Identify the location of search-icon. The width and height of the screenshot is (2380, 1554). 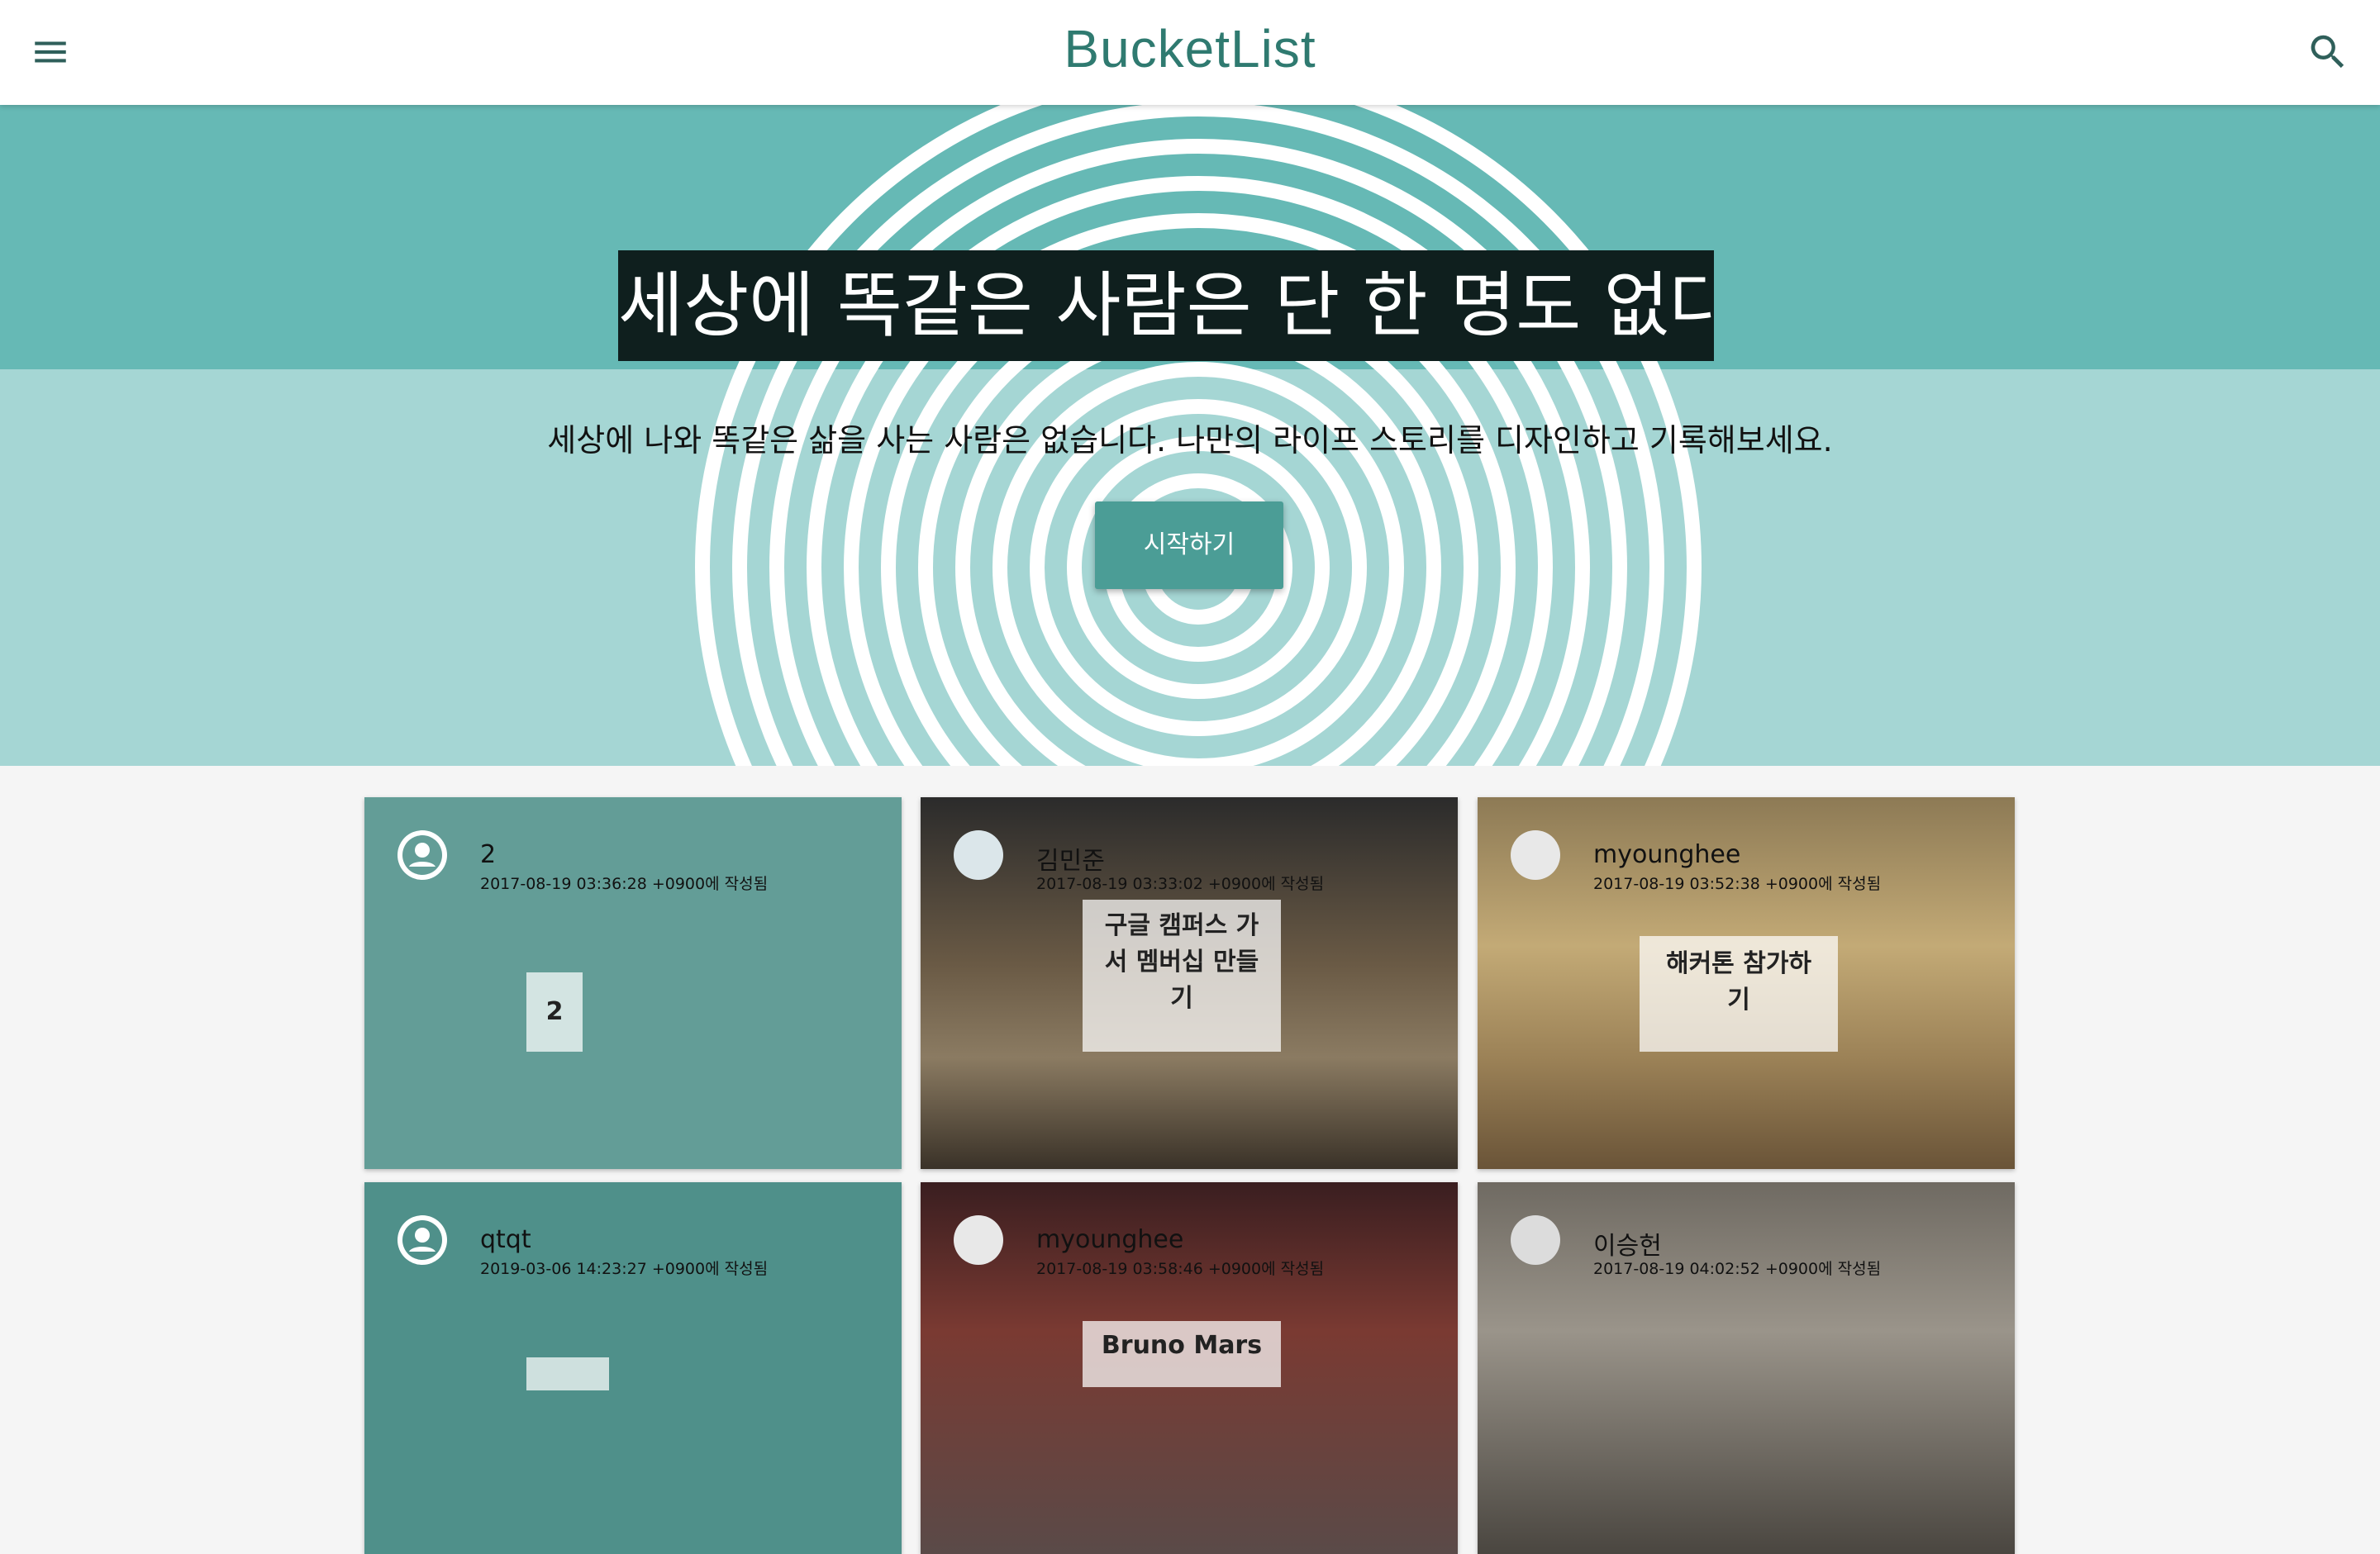
(2328, 52).